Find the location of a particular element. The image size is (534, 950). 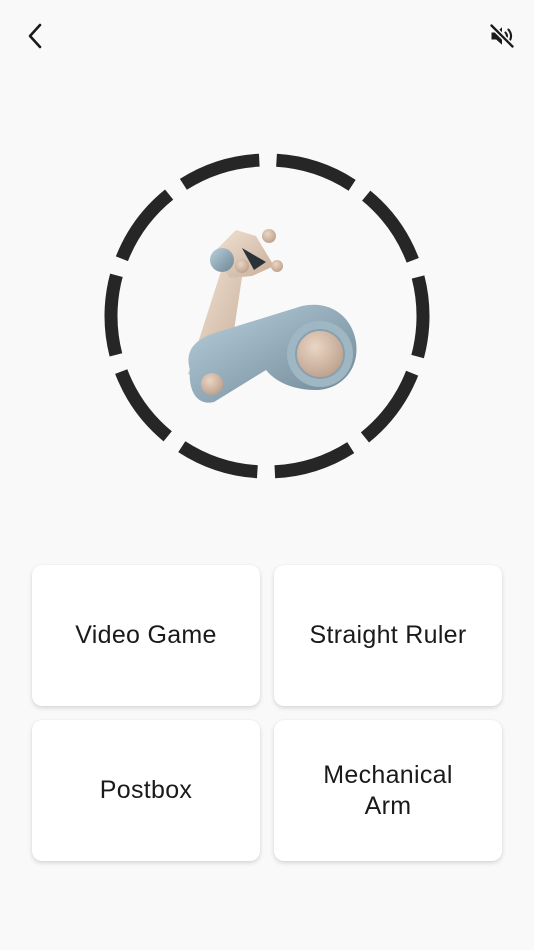

option-label: Mechanical Arm is located at coordinates (388, 790).